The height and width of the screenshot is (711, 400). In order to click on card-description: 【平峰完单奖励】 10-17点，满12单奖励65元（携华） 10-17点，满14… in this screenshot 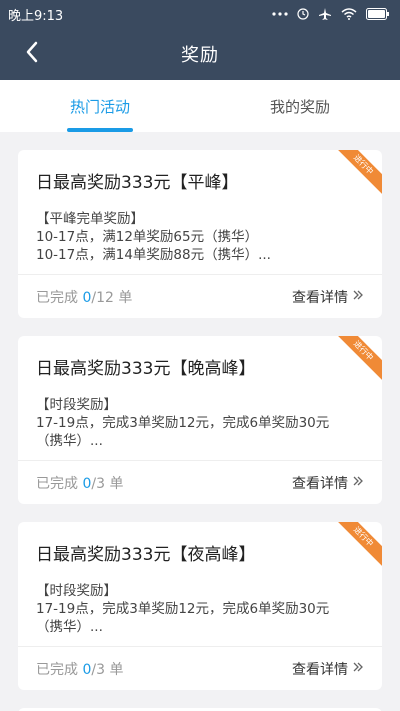, I will do `click(200, 237)`.